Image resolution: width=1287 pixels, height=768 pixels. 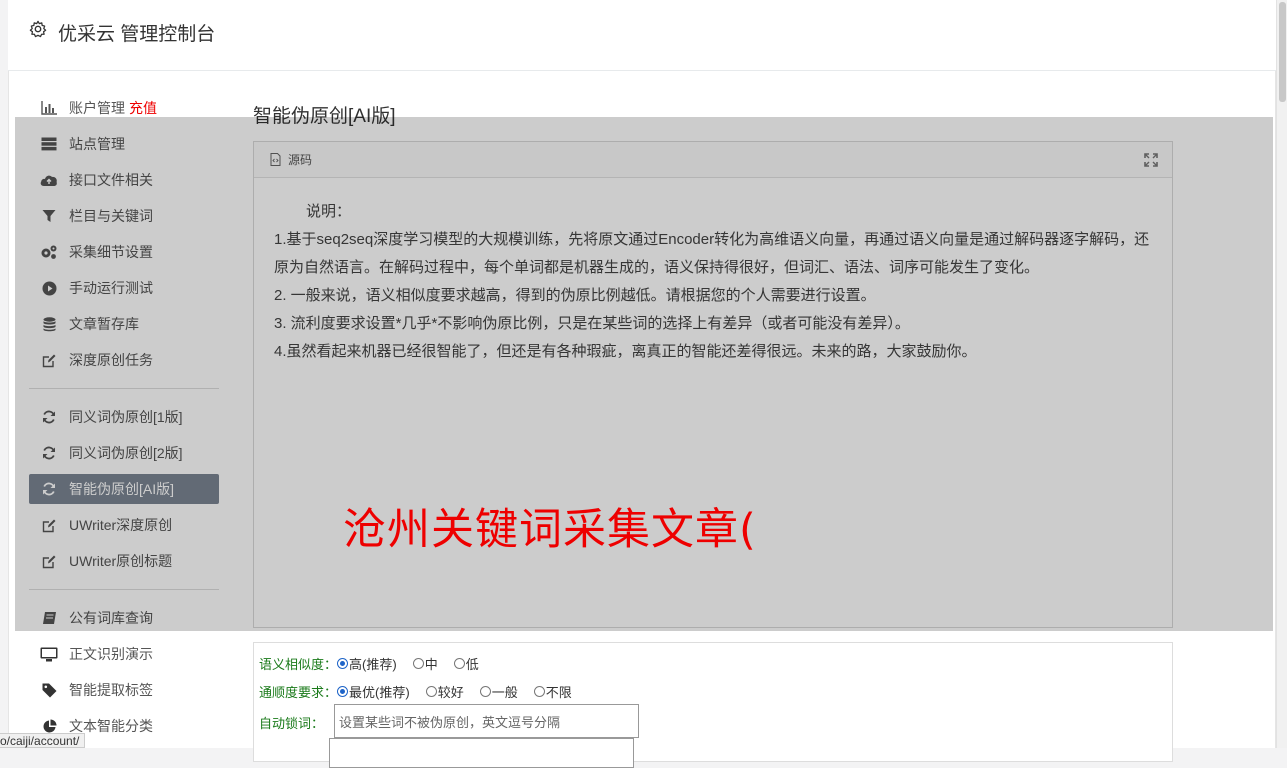 I want to click on sidebar-item-body-recognition: 正文识别演示, so click(x=124, y=654).